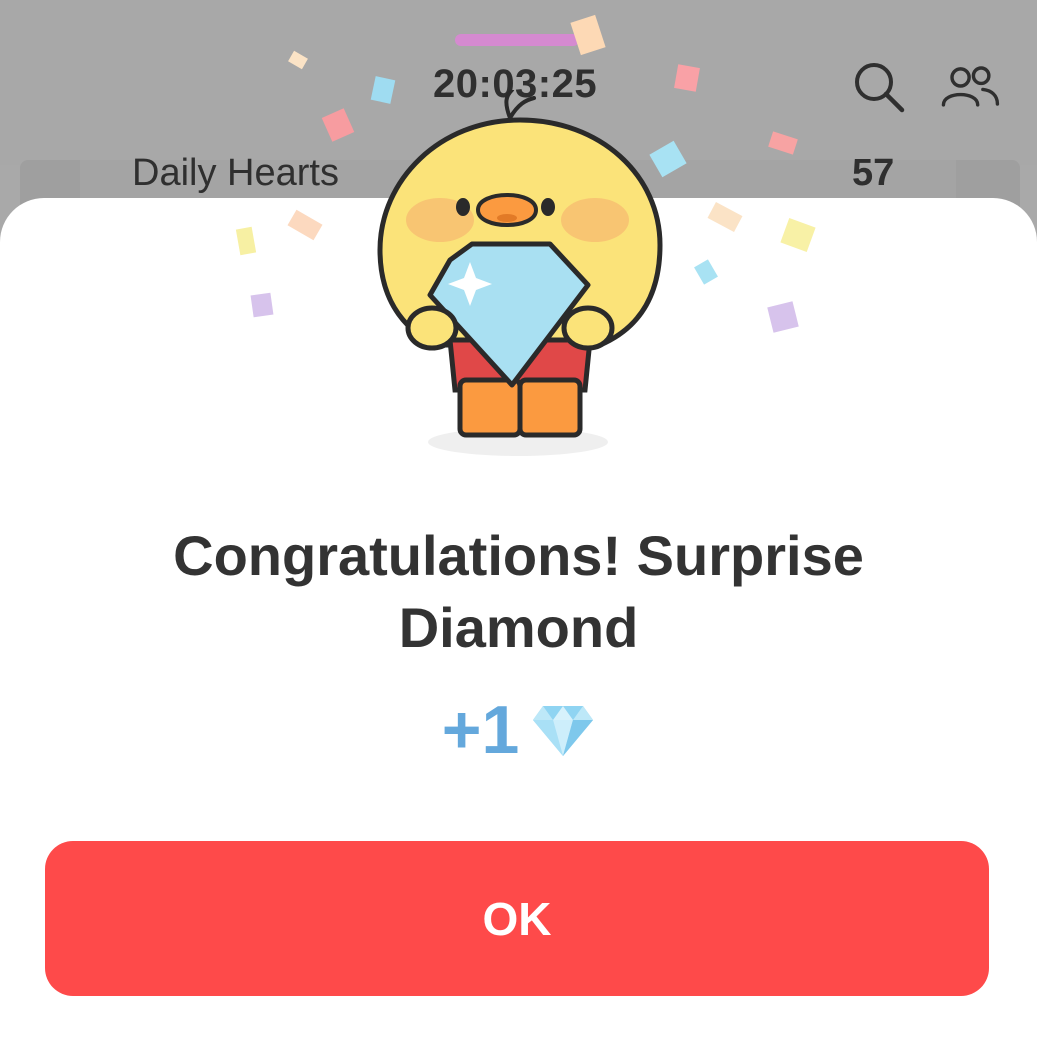 The width and height of the screenshot is (1037, 1037). What do you see at coordinates (518, 591) in the screenshot?
I see `dialog-title: Congratulations! Surprise Diamond` at bounding box center [518, 591].